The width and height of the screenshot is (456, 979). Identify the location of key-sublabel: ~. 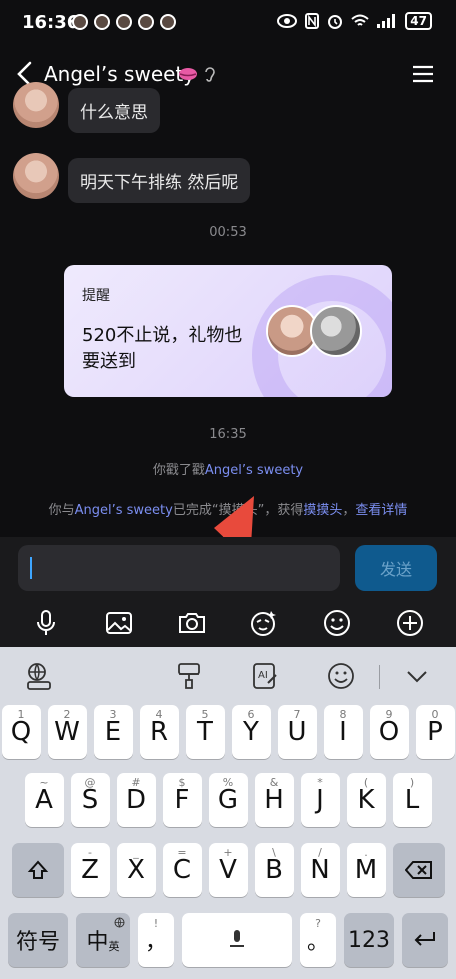
(44, 782).